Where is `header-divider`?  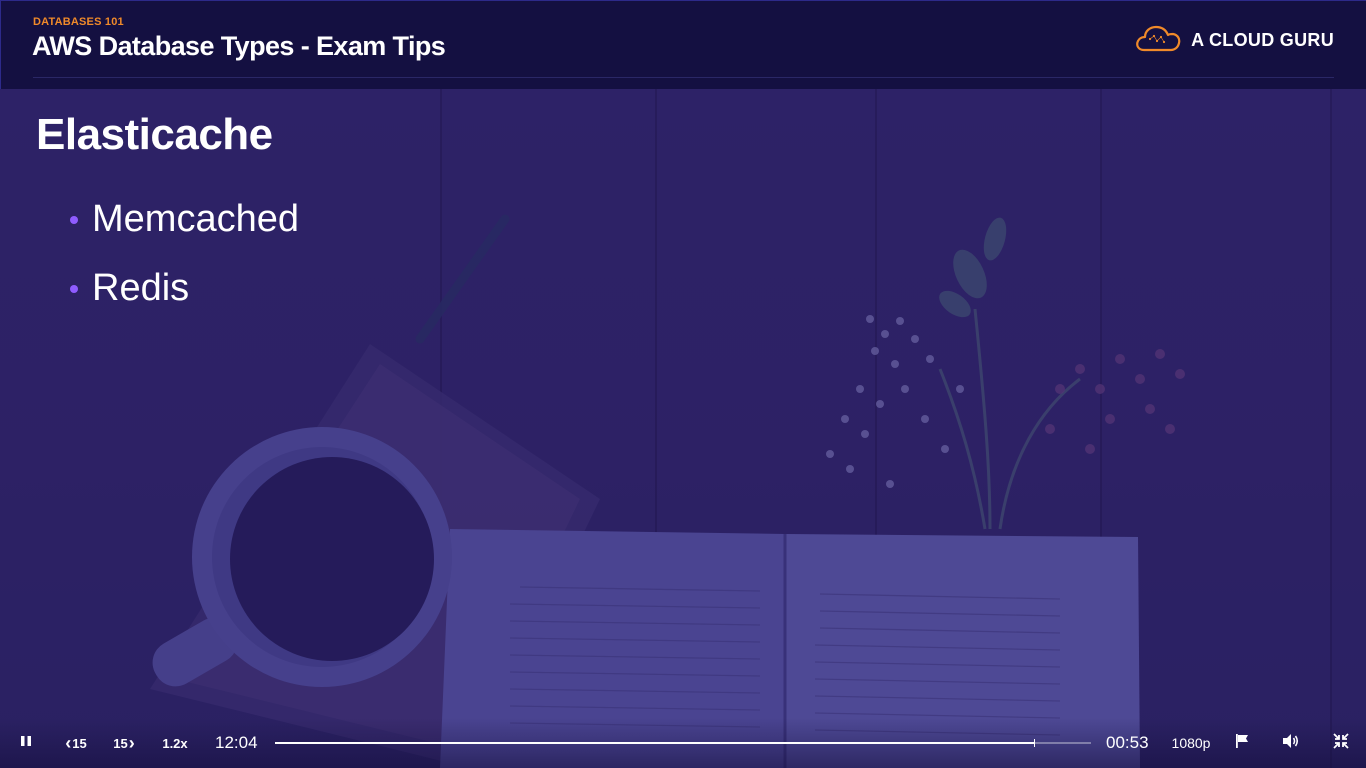
header-divider is located at coordinates (683, 77).